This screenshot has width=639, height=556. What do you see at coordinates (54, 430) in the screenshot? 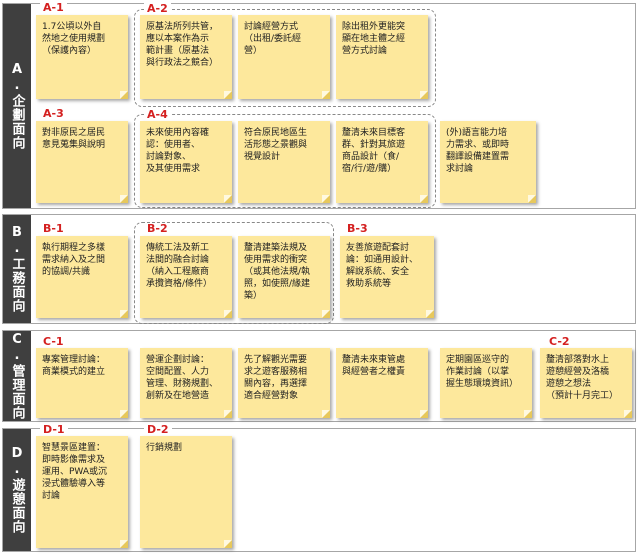
I see `tag-d1: D-1` at bounding box center [54, 430].